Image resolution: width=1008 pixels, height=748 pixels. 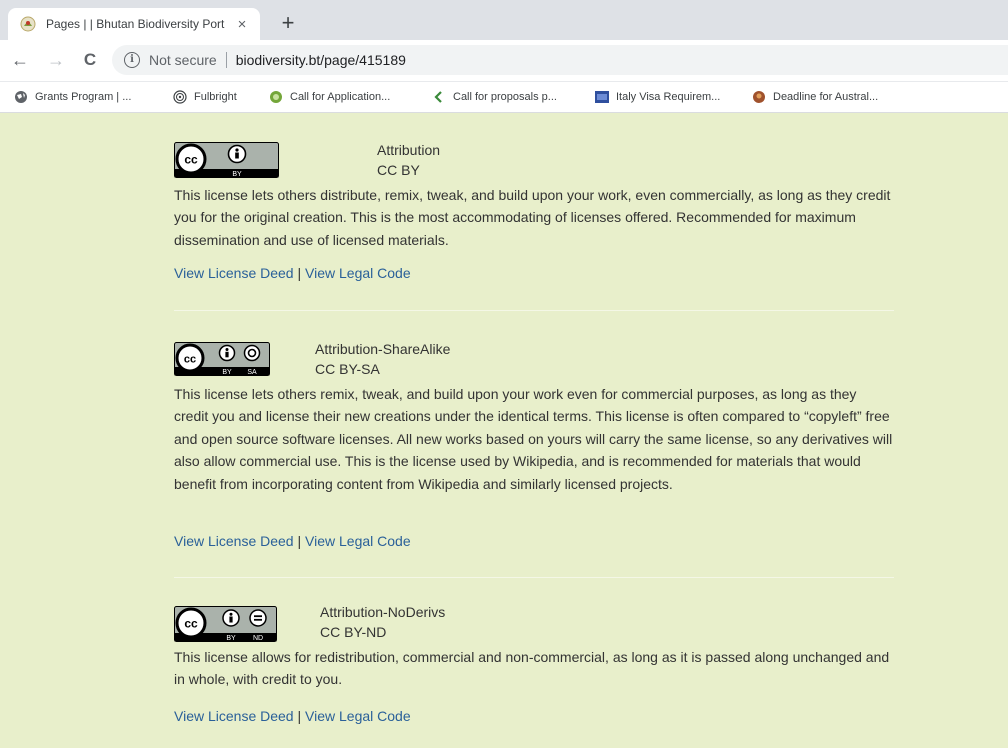 I want to click on brown-circle-icon, so click(x=759, y=97).